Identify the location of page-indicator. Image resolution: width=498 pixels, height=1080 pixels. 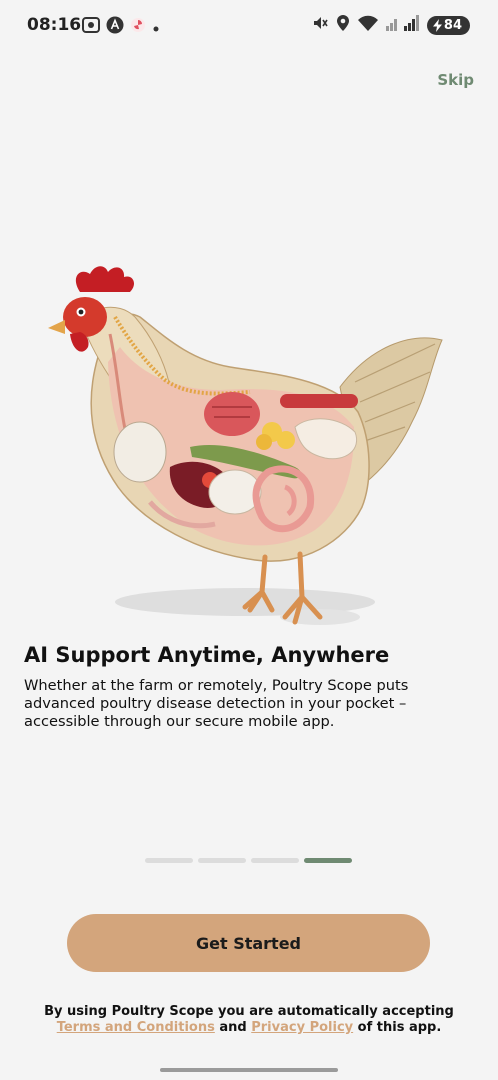
(248, 860).